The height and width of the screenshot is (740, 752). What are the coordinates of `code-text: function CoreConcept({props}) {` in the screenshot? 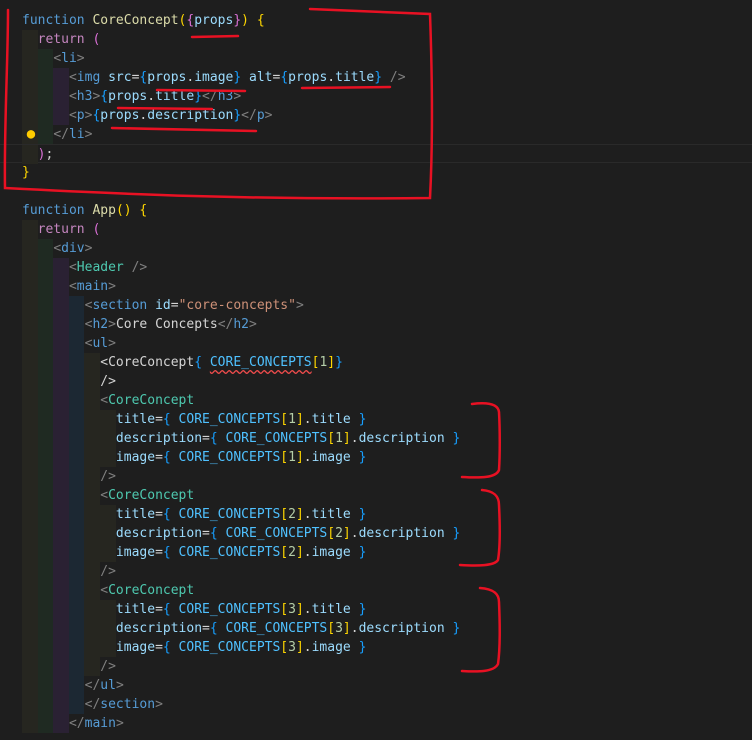 It's located at (143, 20).